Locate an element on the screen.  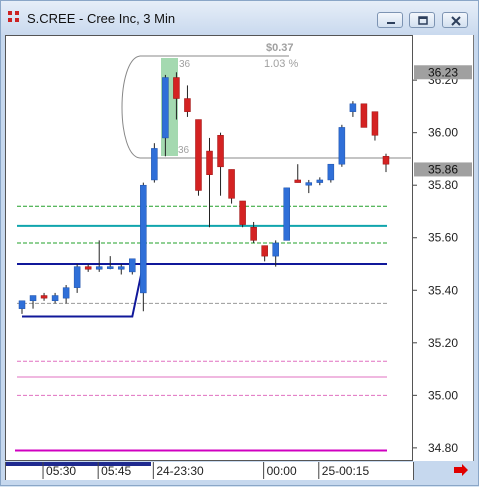
close-icon is located at coordinates (456, 21).